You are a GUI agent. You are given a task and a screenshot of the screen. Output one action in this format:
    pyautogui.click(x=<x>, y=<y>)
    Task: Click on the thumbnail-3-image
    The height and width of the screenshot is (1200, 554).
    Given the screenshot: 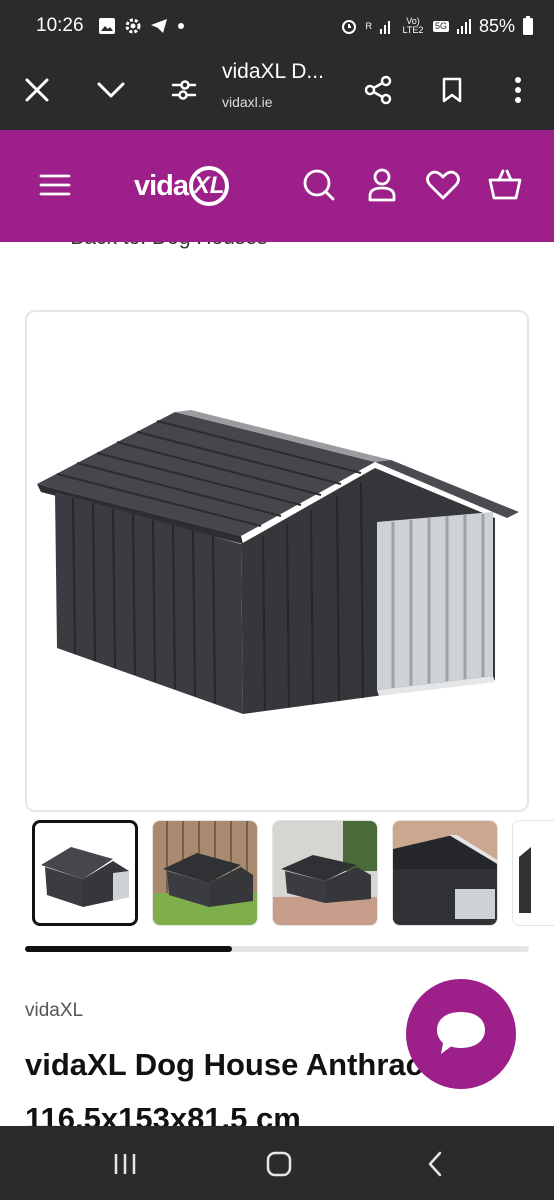 What is the action you would take?
    pyautogui.click(x=325, y=873)
    